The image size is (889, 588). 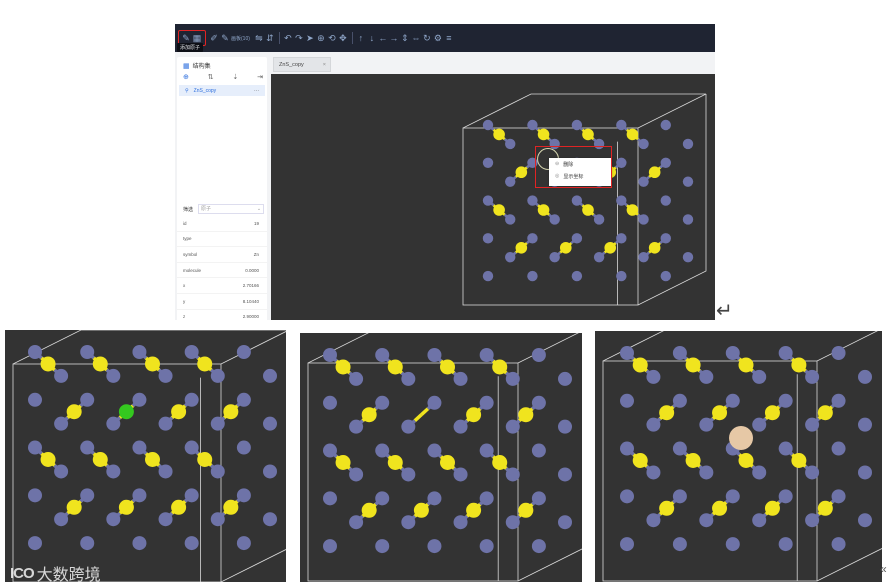 What do you see at coordinates (332, 38) in the screenshot?
I see `rotate-icon: ⟲` at bounding box center [332, 38].